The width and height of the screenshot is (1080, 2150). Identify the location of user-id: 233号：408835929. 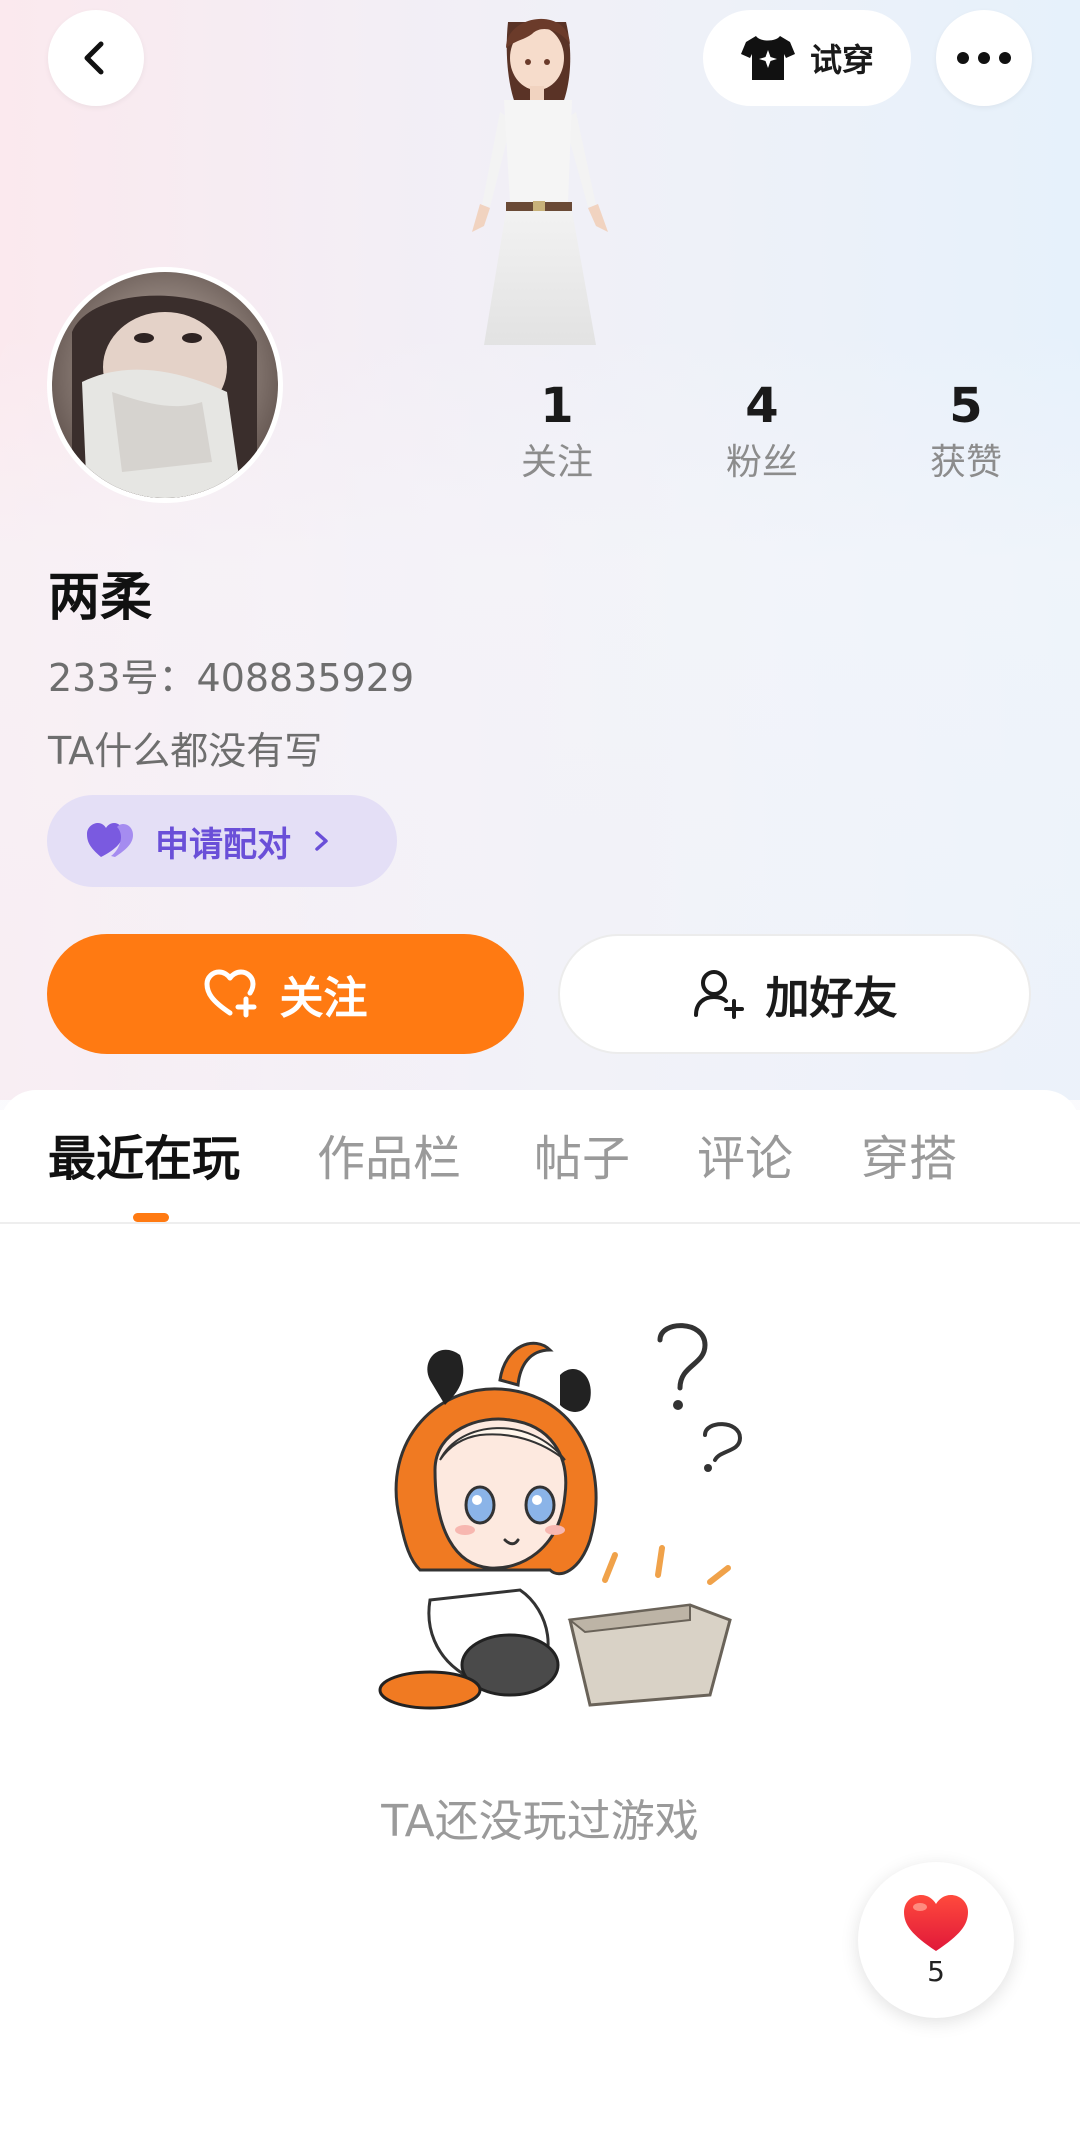
(231, 678).